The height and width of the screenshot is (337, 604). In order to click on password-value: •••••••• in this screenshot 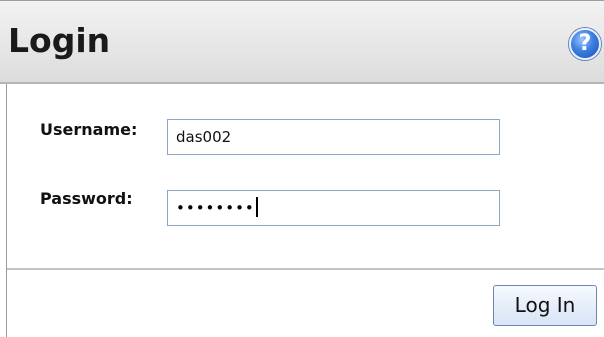, I will do `click(215, 208)`.